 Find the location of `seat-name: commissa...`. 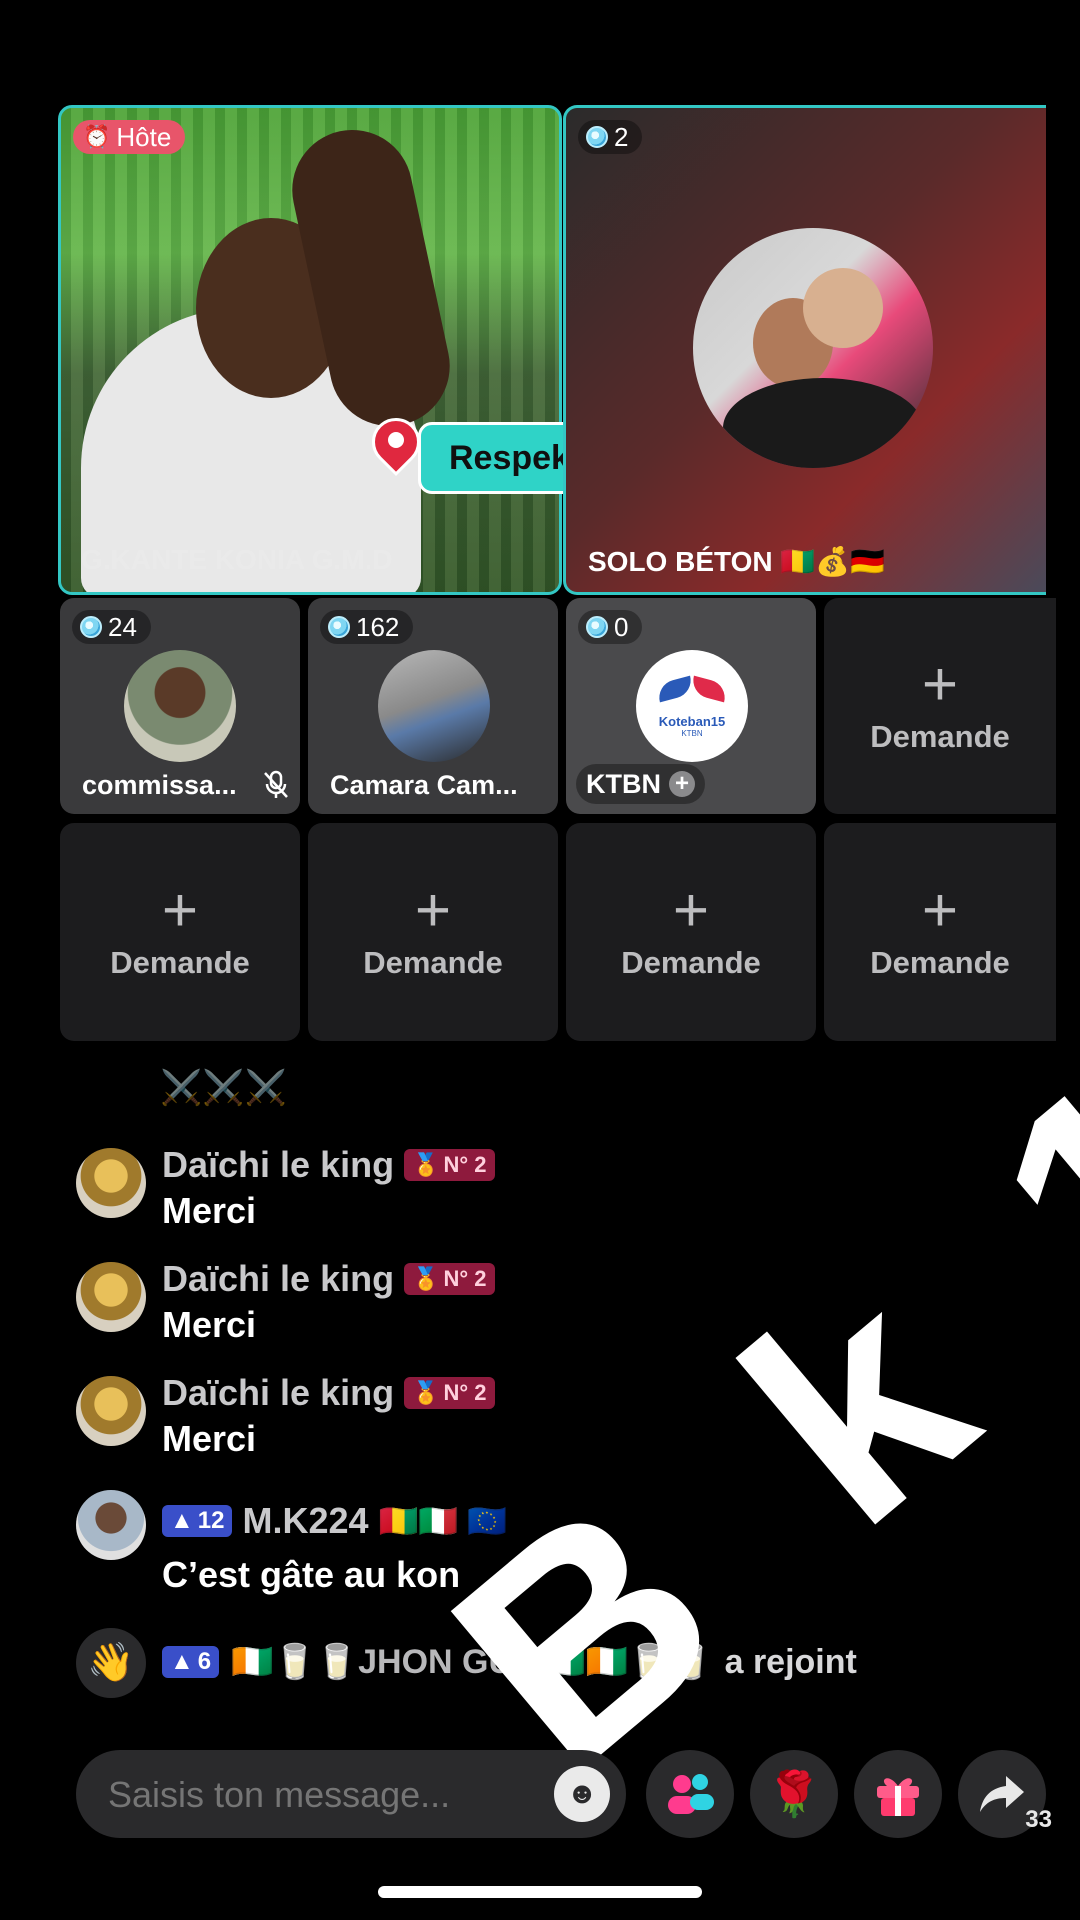

seat-name: commissa... is located at coordinates (159, 785).